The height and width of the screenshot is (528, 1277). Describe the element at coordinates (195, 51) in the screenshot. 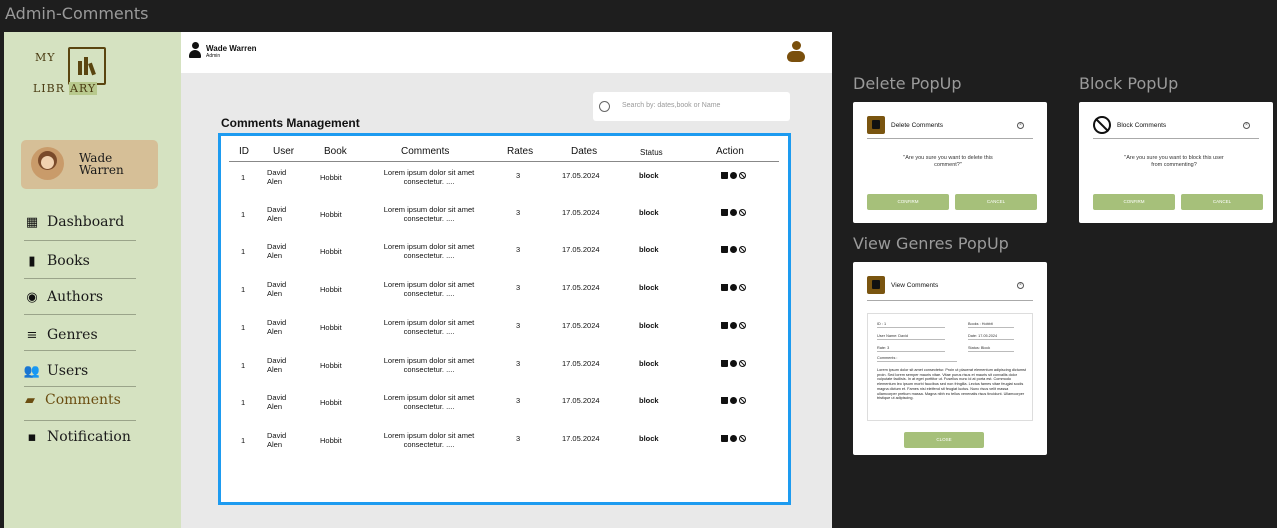

I see `user-icon` at that location.